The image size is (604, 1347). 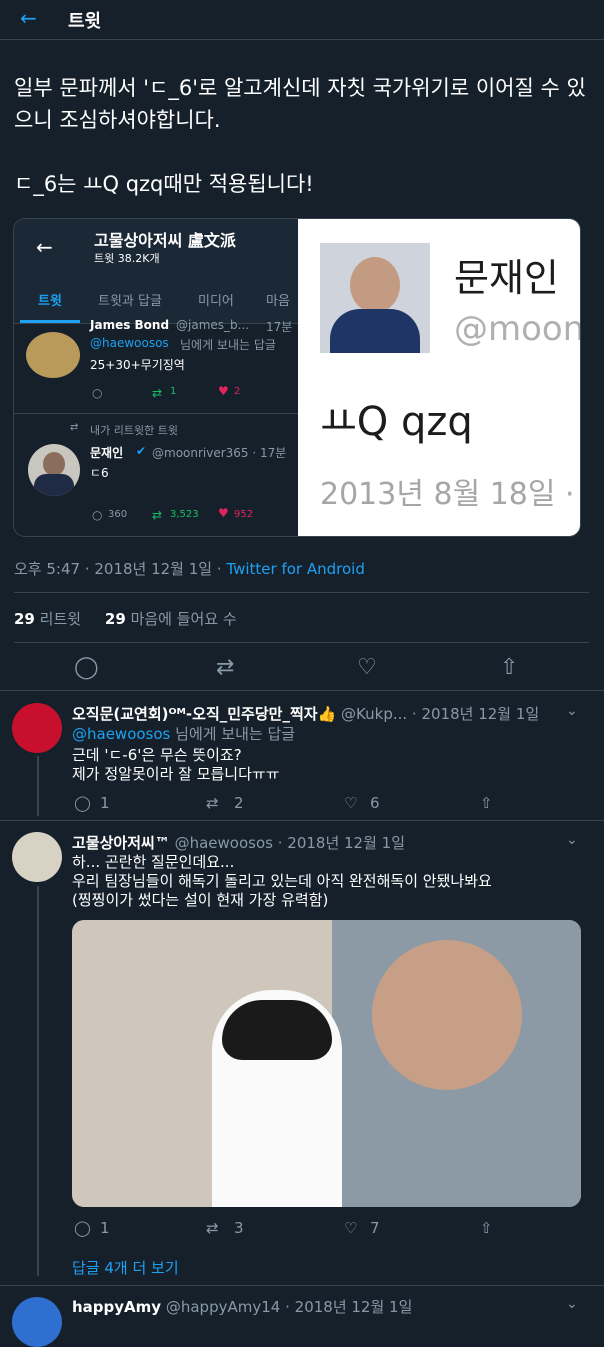 I want to click on profile-photo, so click(x=375, y=298).